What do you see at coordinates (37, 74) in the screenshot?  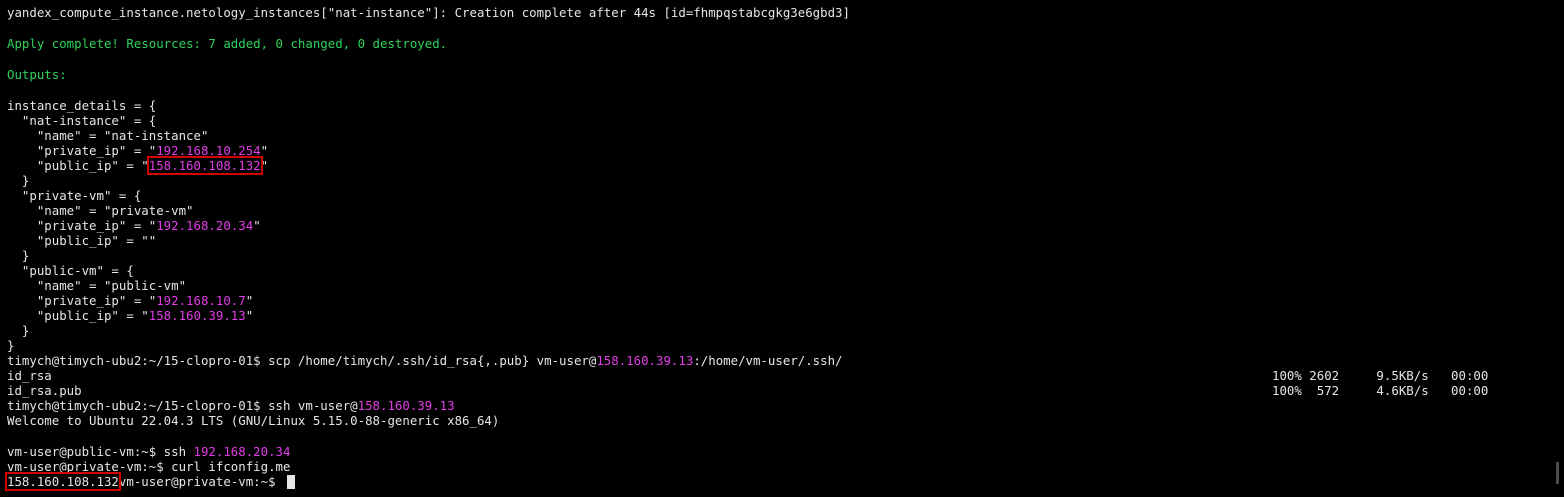 I see `outputs-heading: Outputs:` at bounding box center [37, 74].